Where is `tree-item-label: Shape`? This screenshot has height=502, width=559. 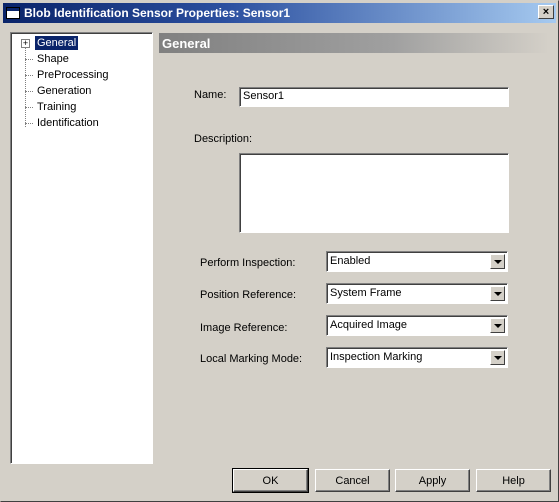
tree-item-label: Shape is located at coordinates (53, 59).